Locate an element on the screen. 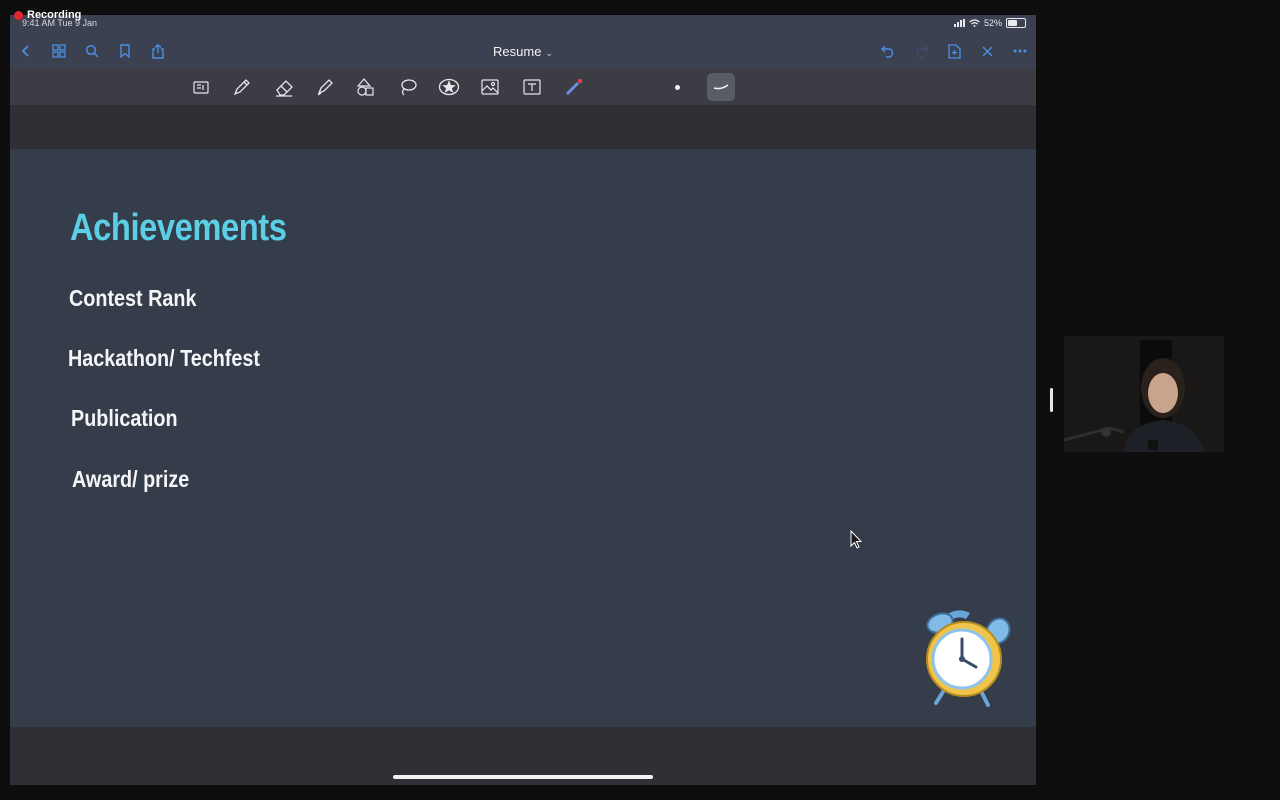 This screenshot has height=800, width=1280. highlighter-icon is located at coordinates (325, 87).